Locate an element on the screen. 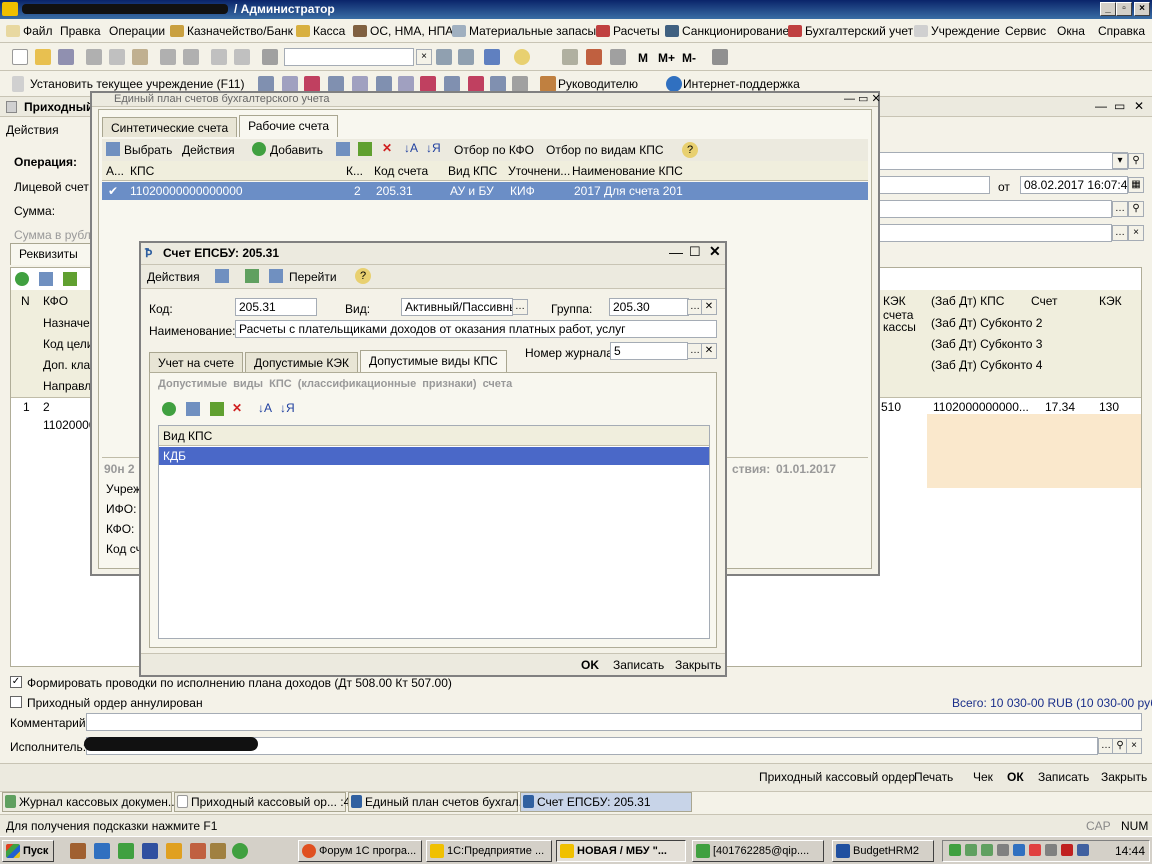  type-field: Активный/Пассивнь is located at coordinates (457, 307).